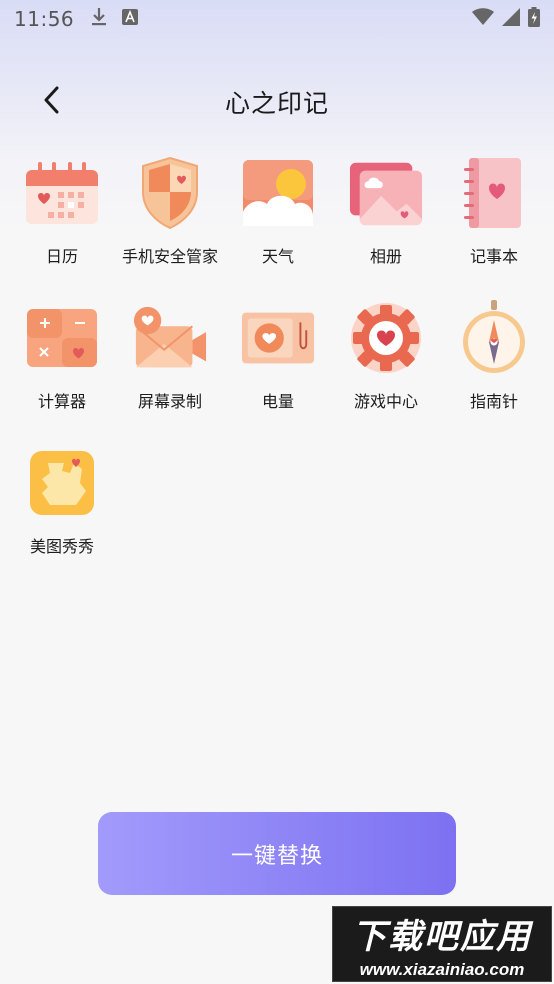 The image size is (554, 984). What do you see at coordinates (278, 193) in the screenshot?
I see `weather-icon` at bounding box center [278, 193].